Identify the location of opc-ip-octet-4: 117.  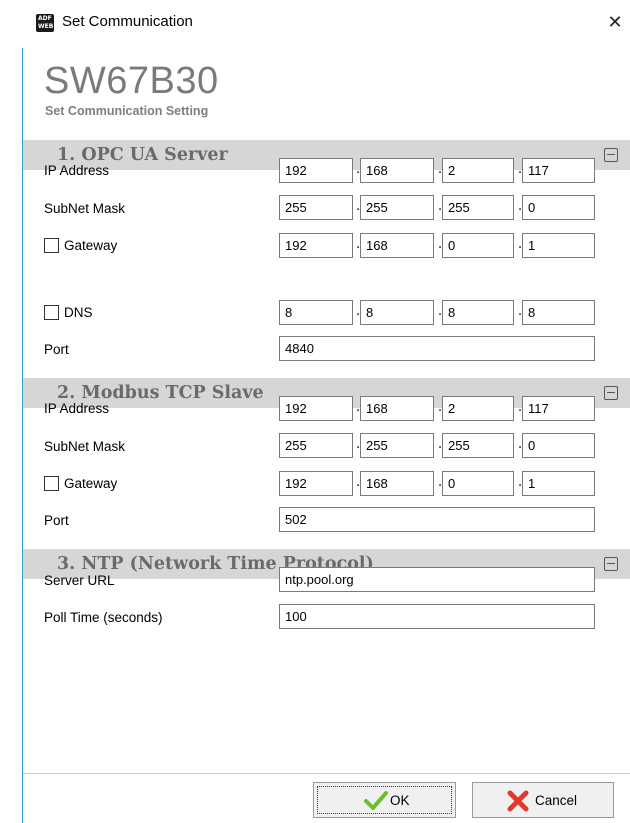
(558, 170).